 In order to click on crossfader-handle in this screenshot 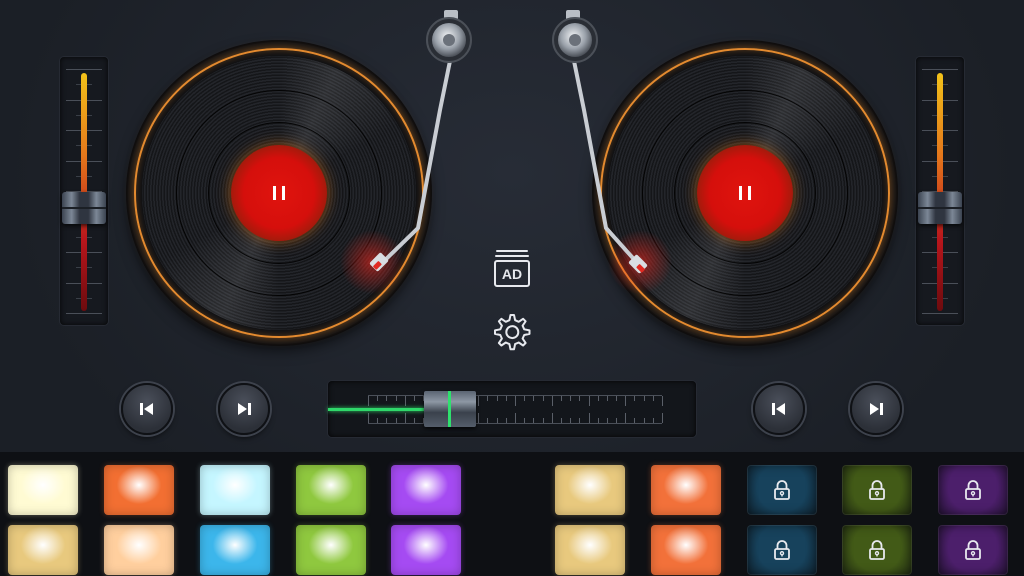, I will do `click(450, 409)`.